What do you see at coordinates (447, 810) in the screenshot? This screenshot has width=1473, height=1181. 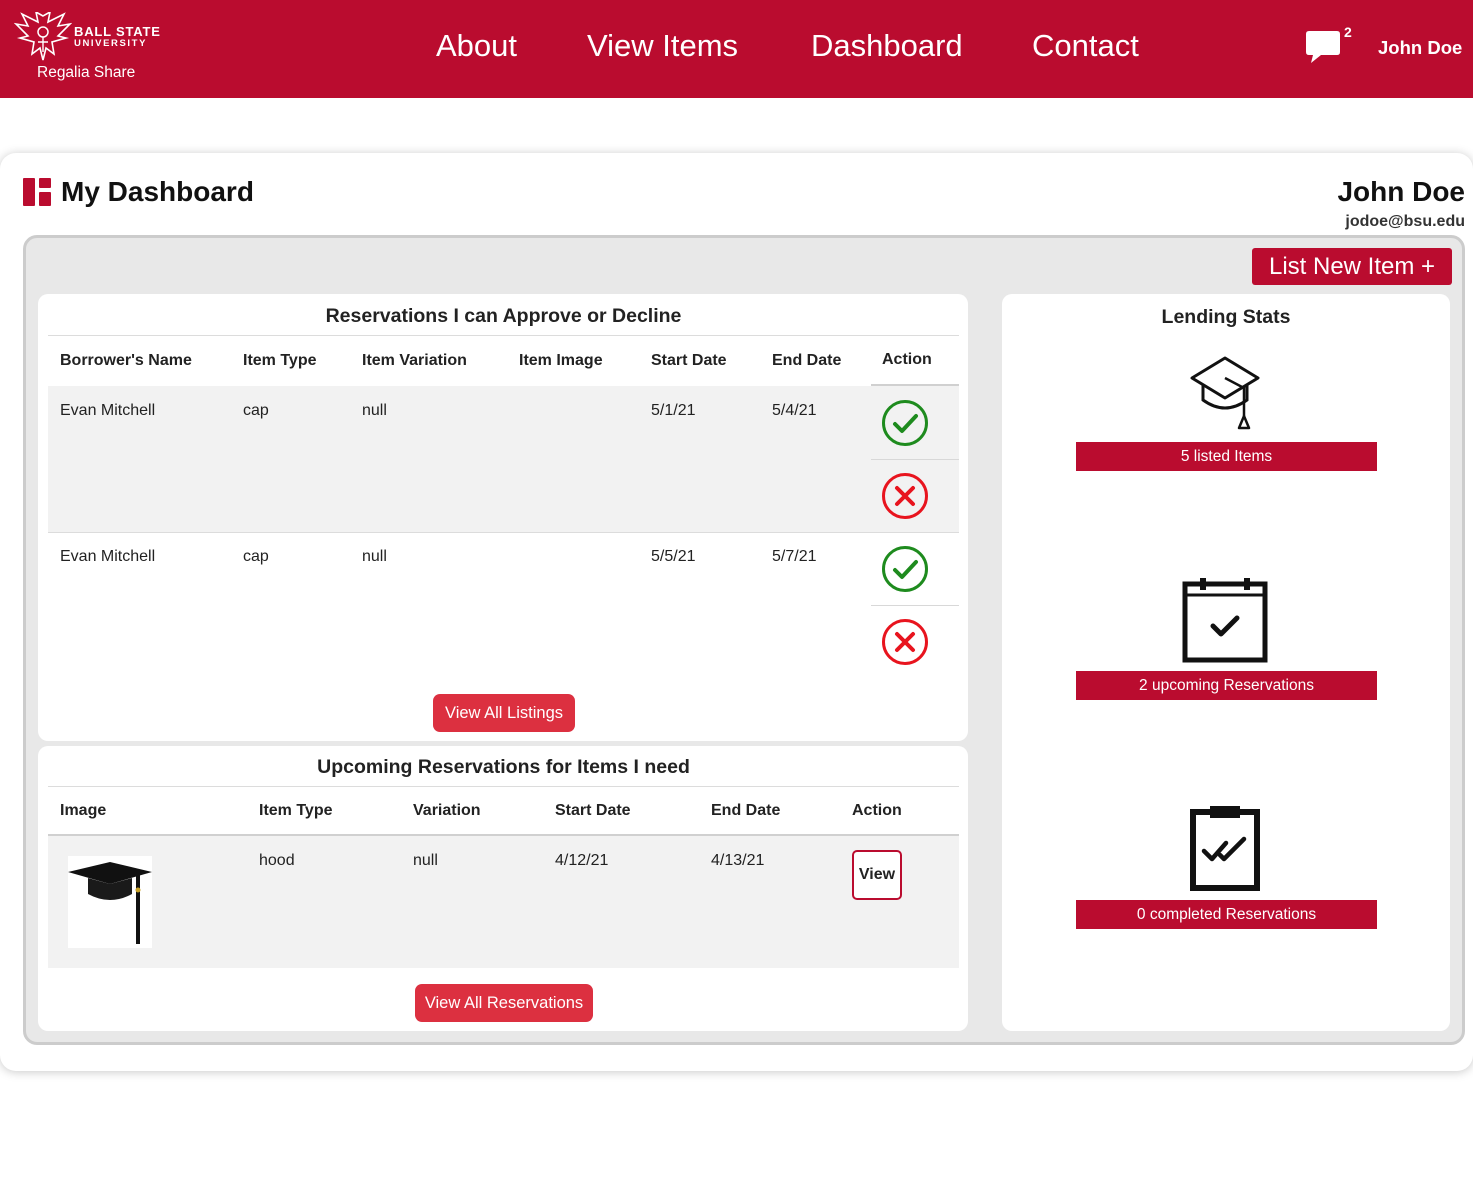 I see `col-variation: Variation` at bounding box center [447, 810].